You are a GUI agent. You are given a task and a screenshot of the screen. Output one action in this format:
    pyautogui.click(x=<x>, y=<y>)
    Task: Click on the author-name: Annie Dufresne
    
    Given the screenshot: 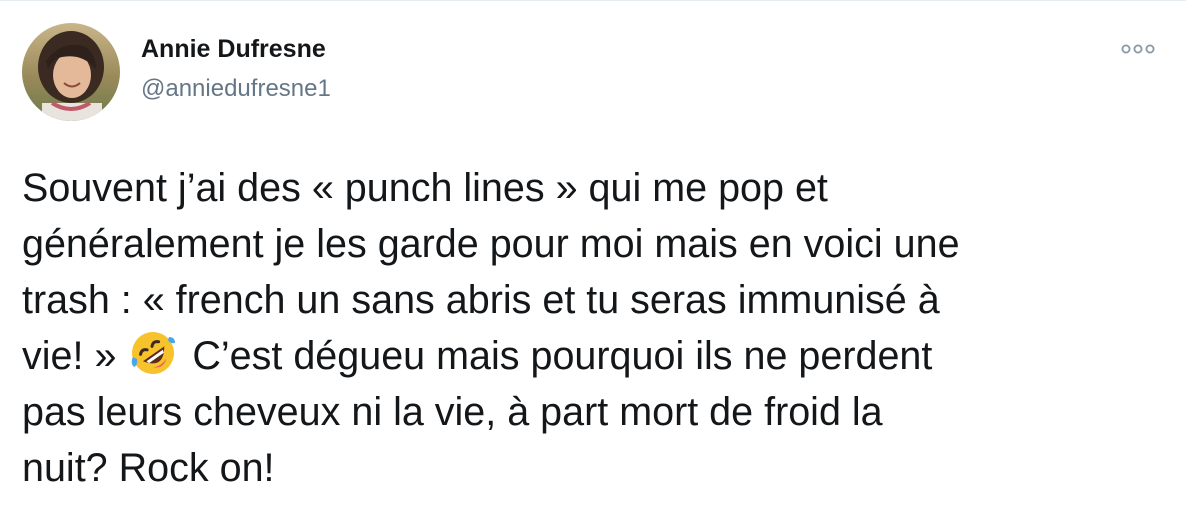 What is the action you would take?
    pyautogui.click(x=233, y=49)
    